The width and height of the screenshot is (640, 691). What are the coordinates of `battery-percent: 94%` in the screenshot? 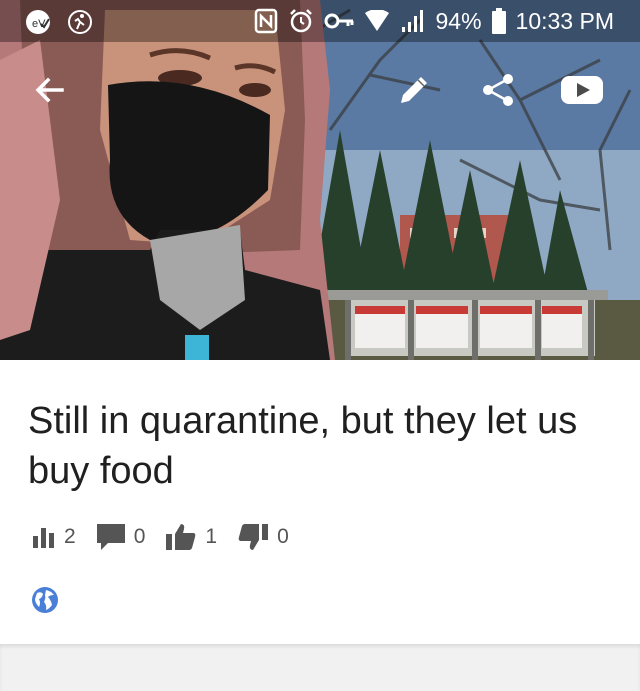 It's located at (458, 21).